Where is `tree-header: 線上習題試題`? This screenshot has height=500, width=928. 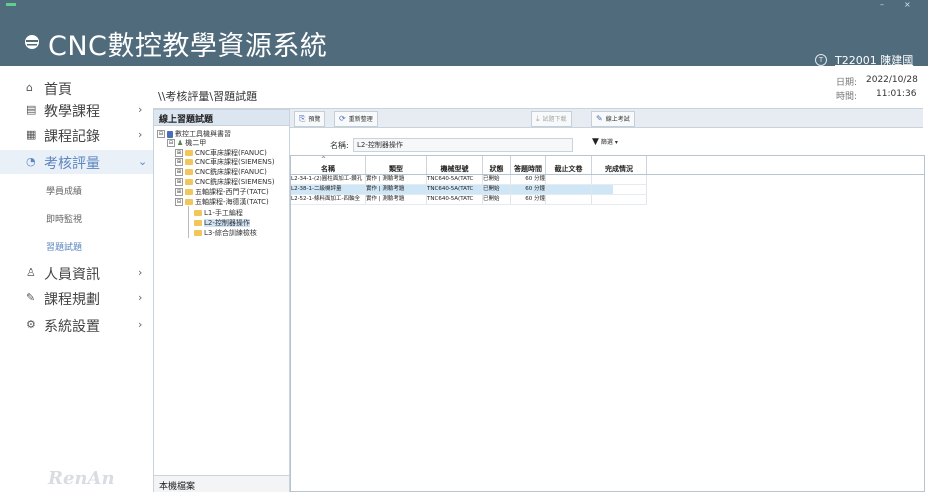 tree-header: 線上習題試題 is located at coordinates (221, 118).